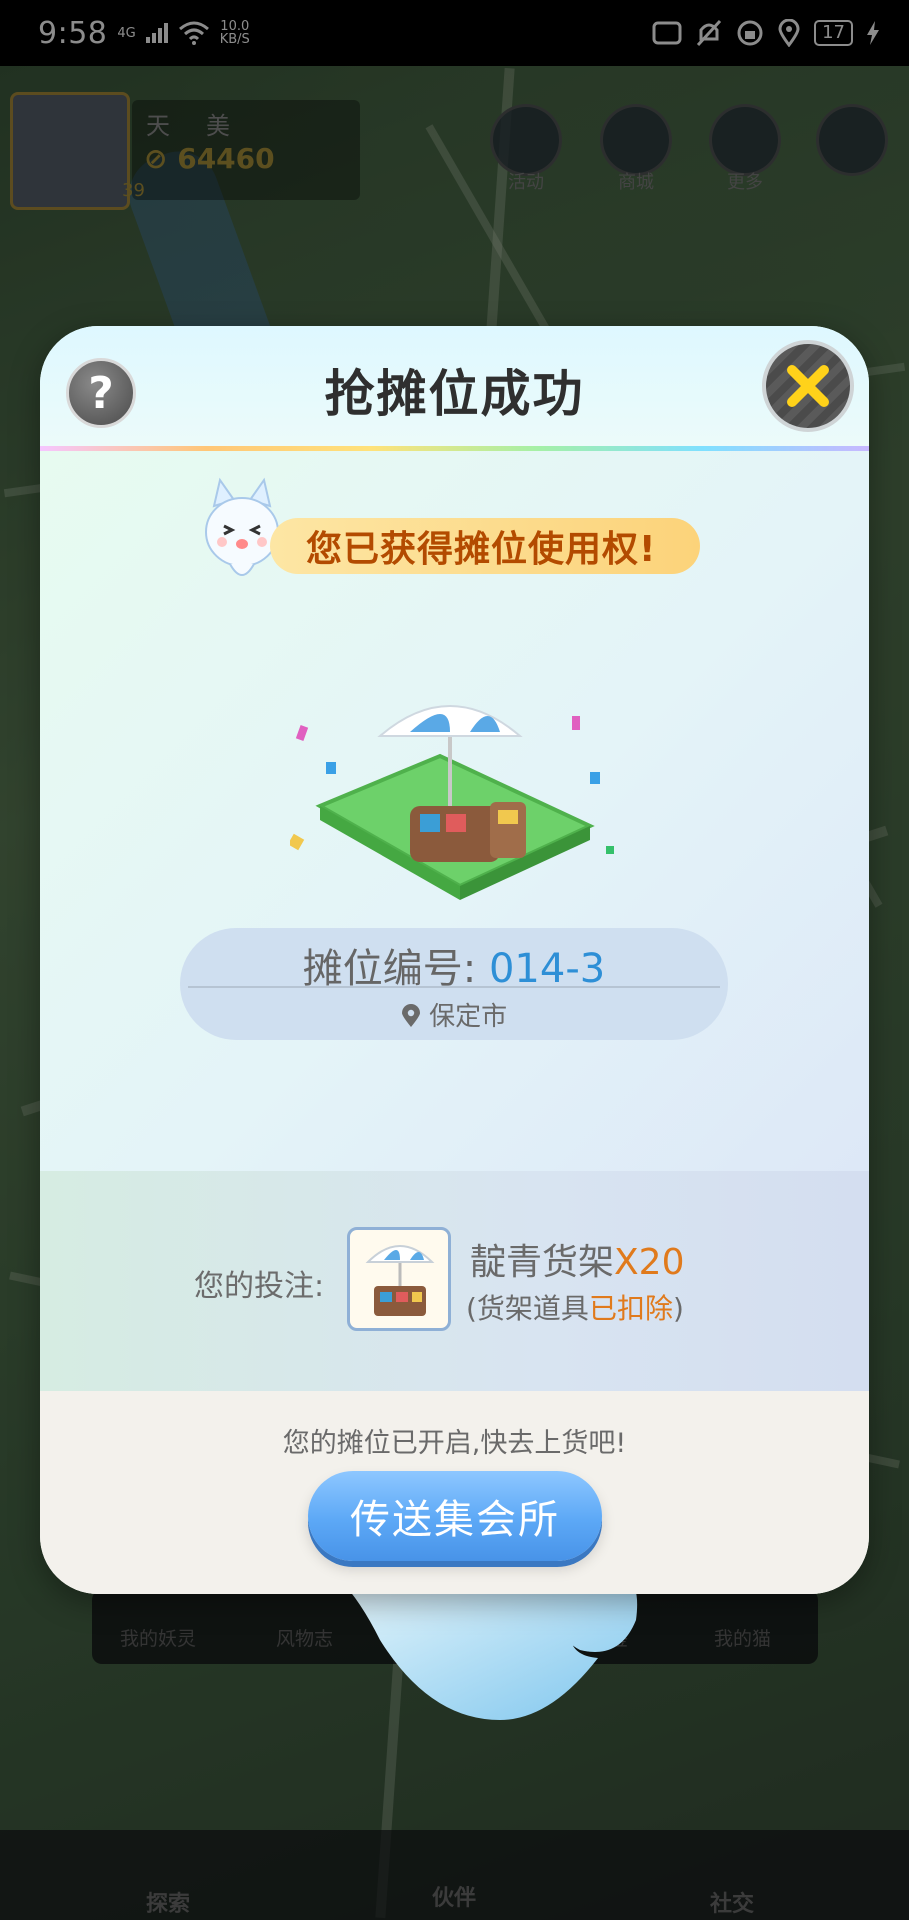 The height and width of the screenshot is (1920, 909). I want to click on stall-city-name: 保定市, so click(468, 1017).